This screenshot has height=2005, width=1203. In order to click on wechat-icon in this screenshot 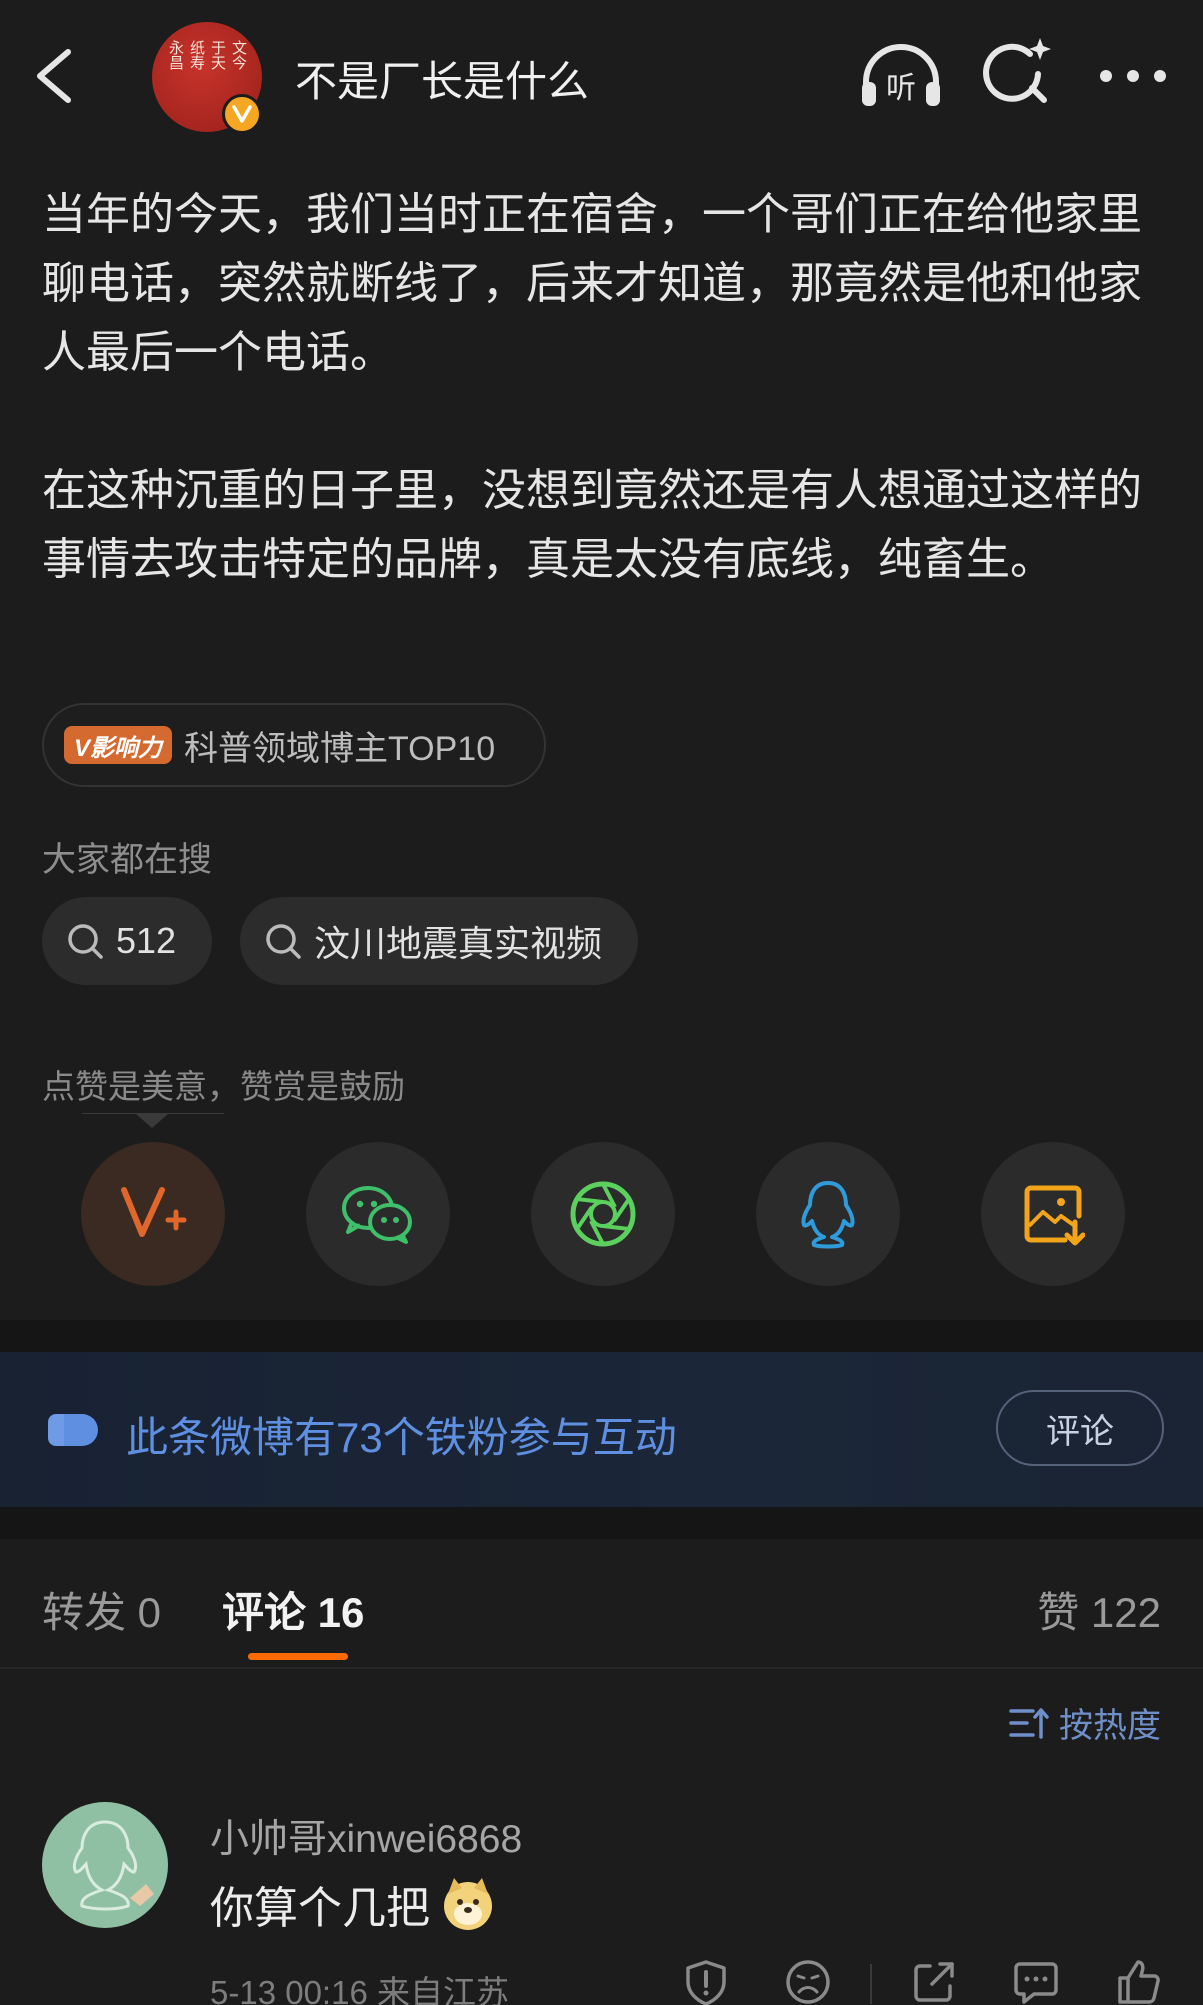, I will do `click(377, 1215)`.